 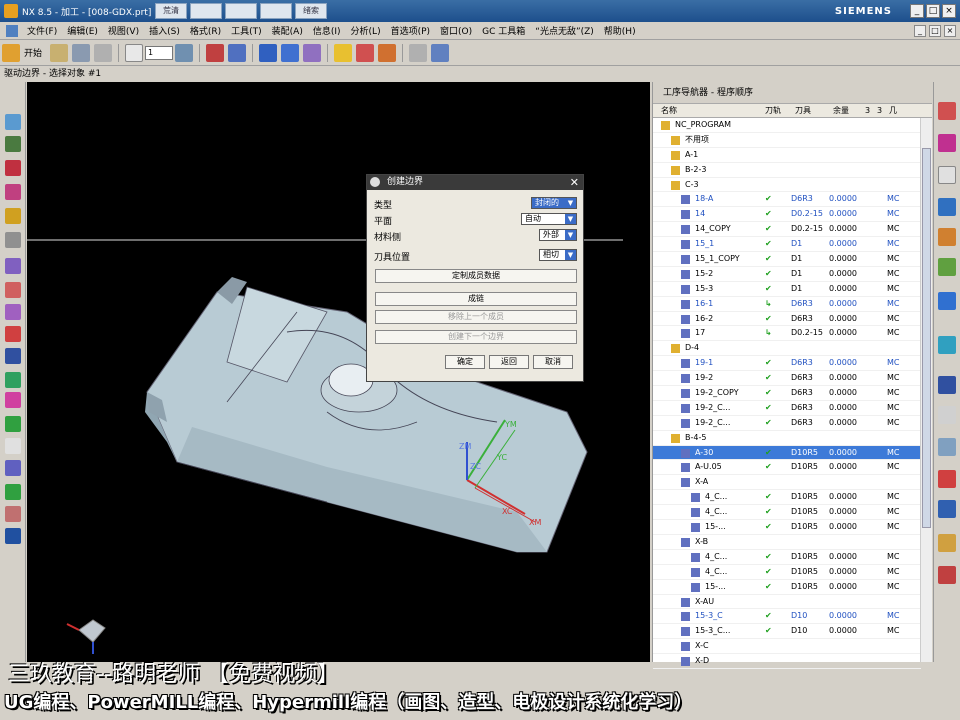 What do you see at coordinates (366, 30) in the screenshot?
I see `menu-analysis: 分析(L)` at bounding box center [366, 30].